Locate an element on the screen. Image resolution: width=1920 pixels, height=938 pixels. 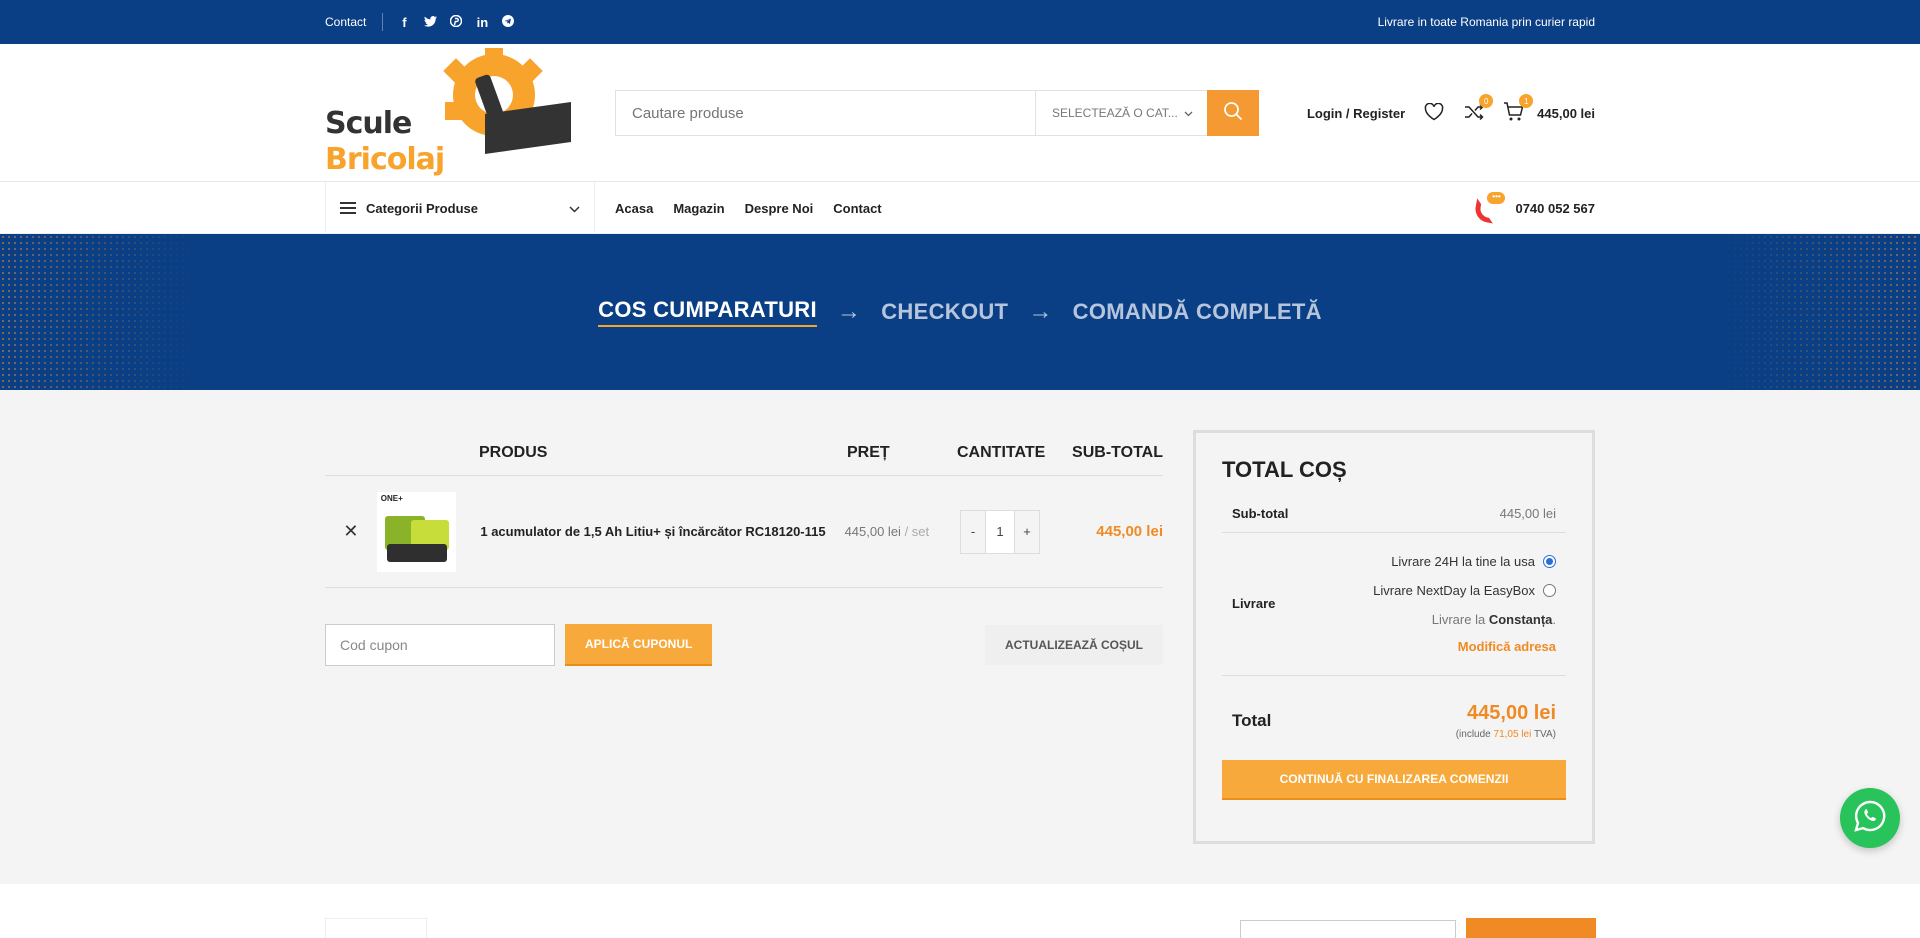
nav-item-magazin: Magazin is located at coordinates (698, 208).